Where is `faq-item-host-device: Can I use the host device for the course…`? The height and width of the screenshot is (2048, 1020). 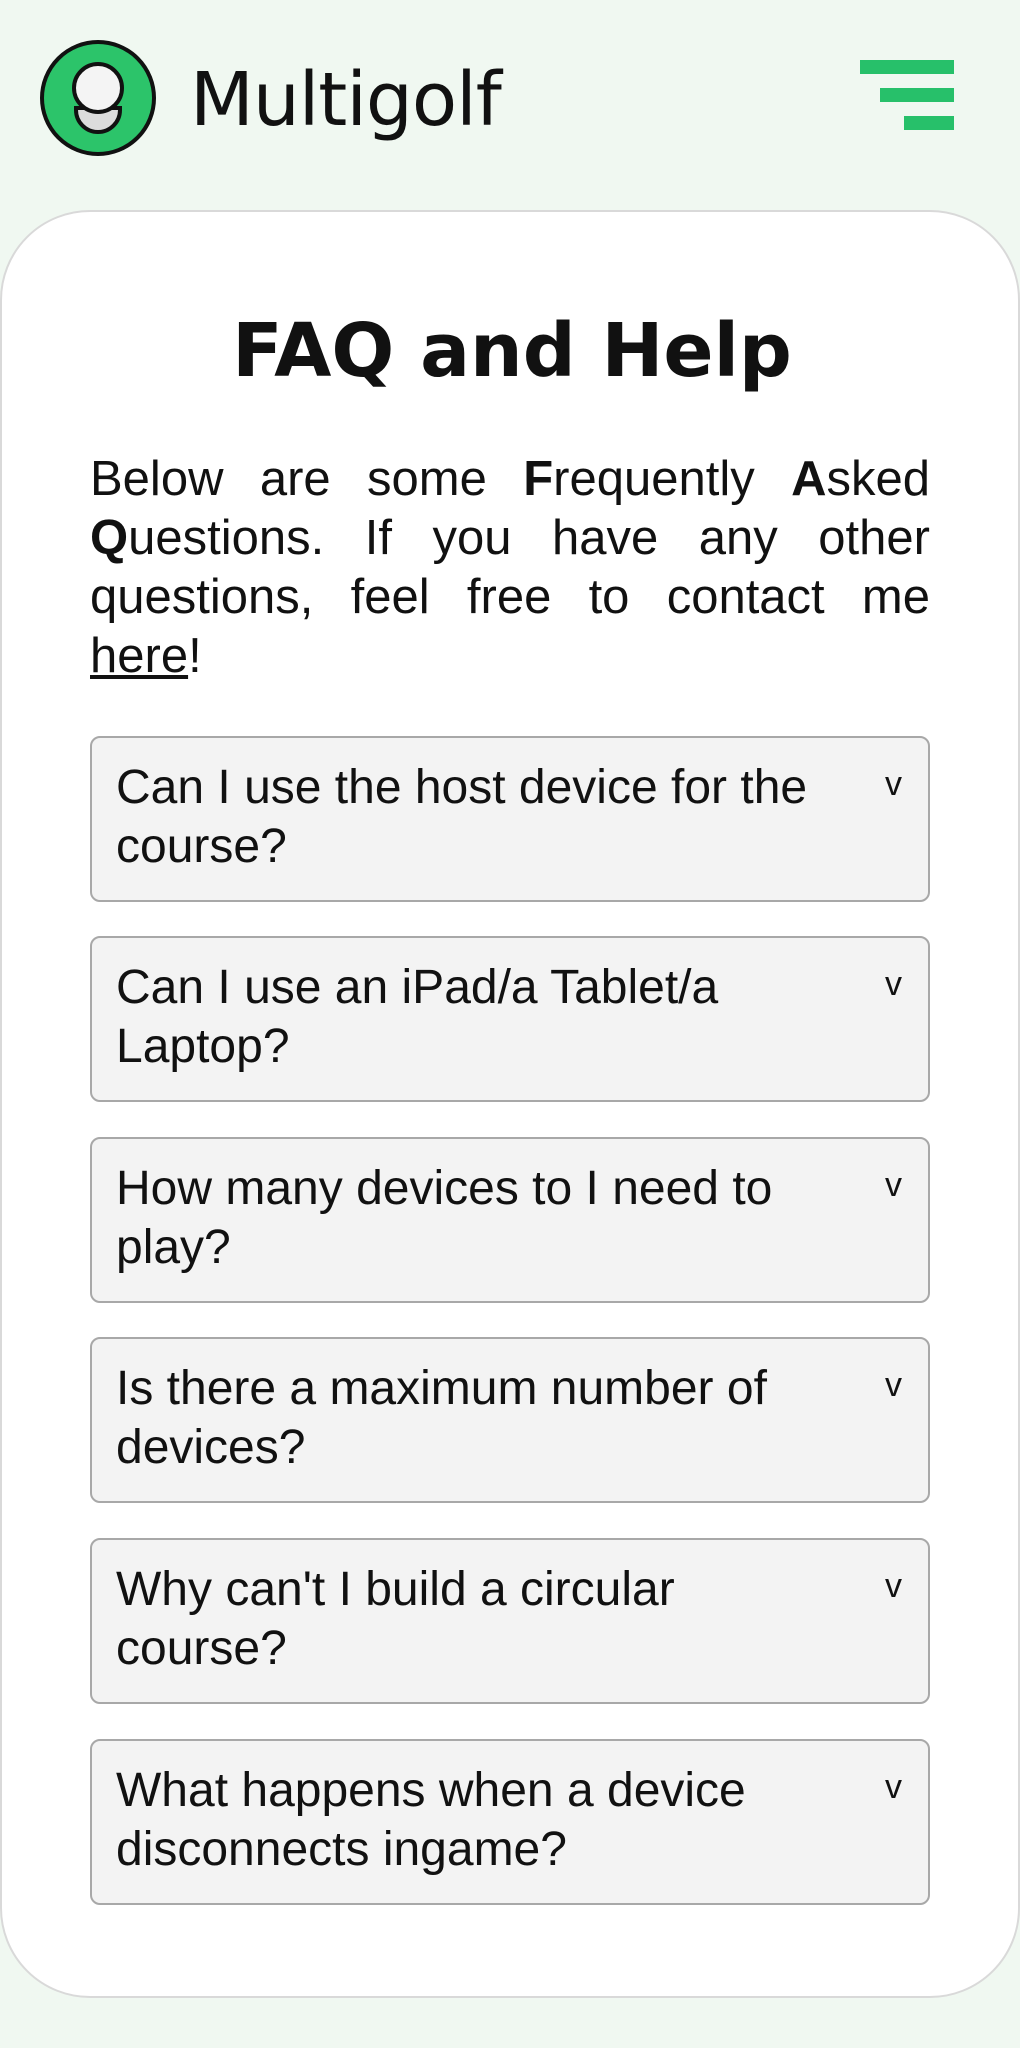 faq-item-host-device: Can I use the host device for the course… is located at coordinates (510, 819).